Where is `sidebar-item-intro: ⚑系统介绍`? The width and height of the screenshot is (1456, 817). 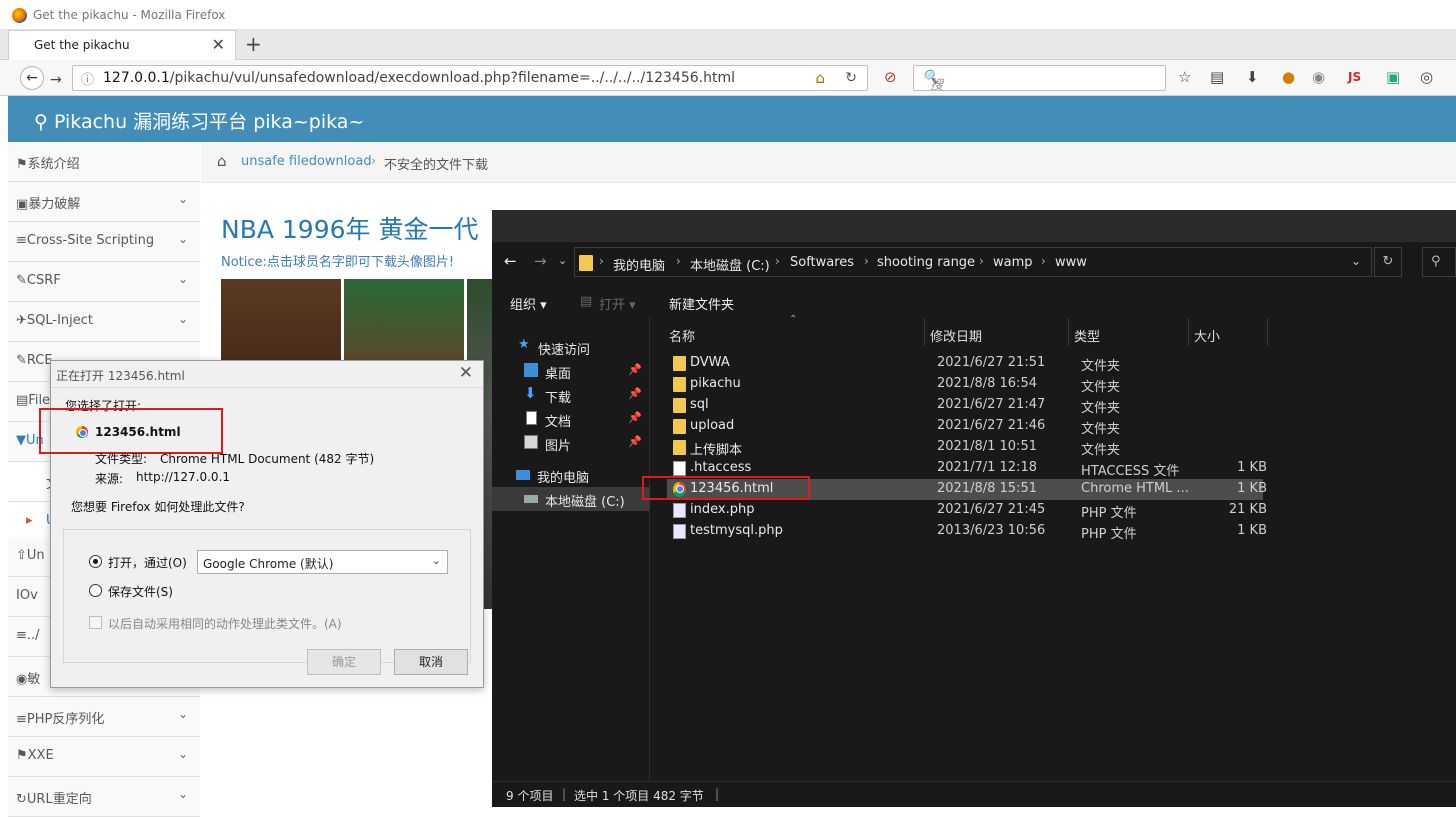
sidebar-item-intro: ⚑系统介绍 is located at coordinates (104, 162).